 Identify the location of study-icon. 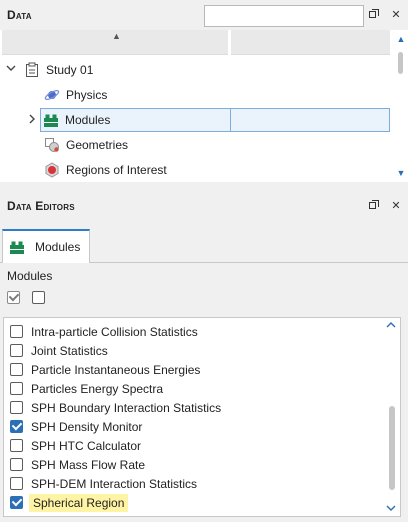
(32, 70).